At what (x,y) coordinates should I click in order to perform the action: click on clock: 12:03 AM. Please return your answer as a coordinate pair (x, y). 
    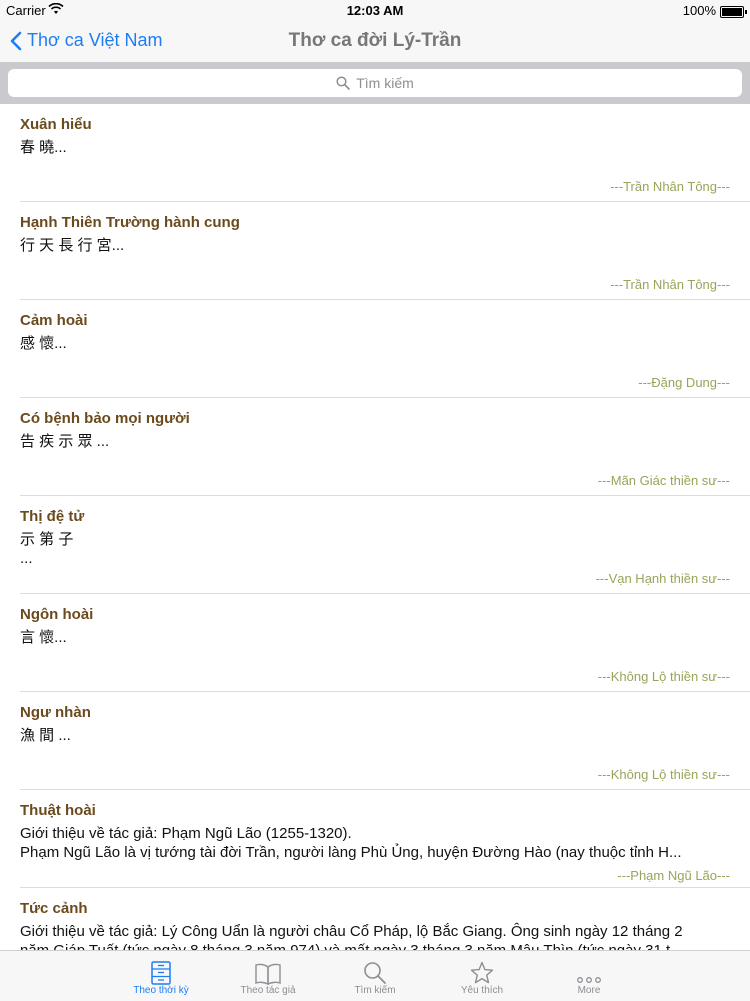
    Looking at the image, I should click on (375, 10).